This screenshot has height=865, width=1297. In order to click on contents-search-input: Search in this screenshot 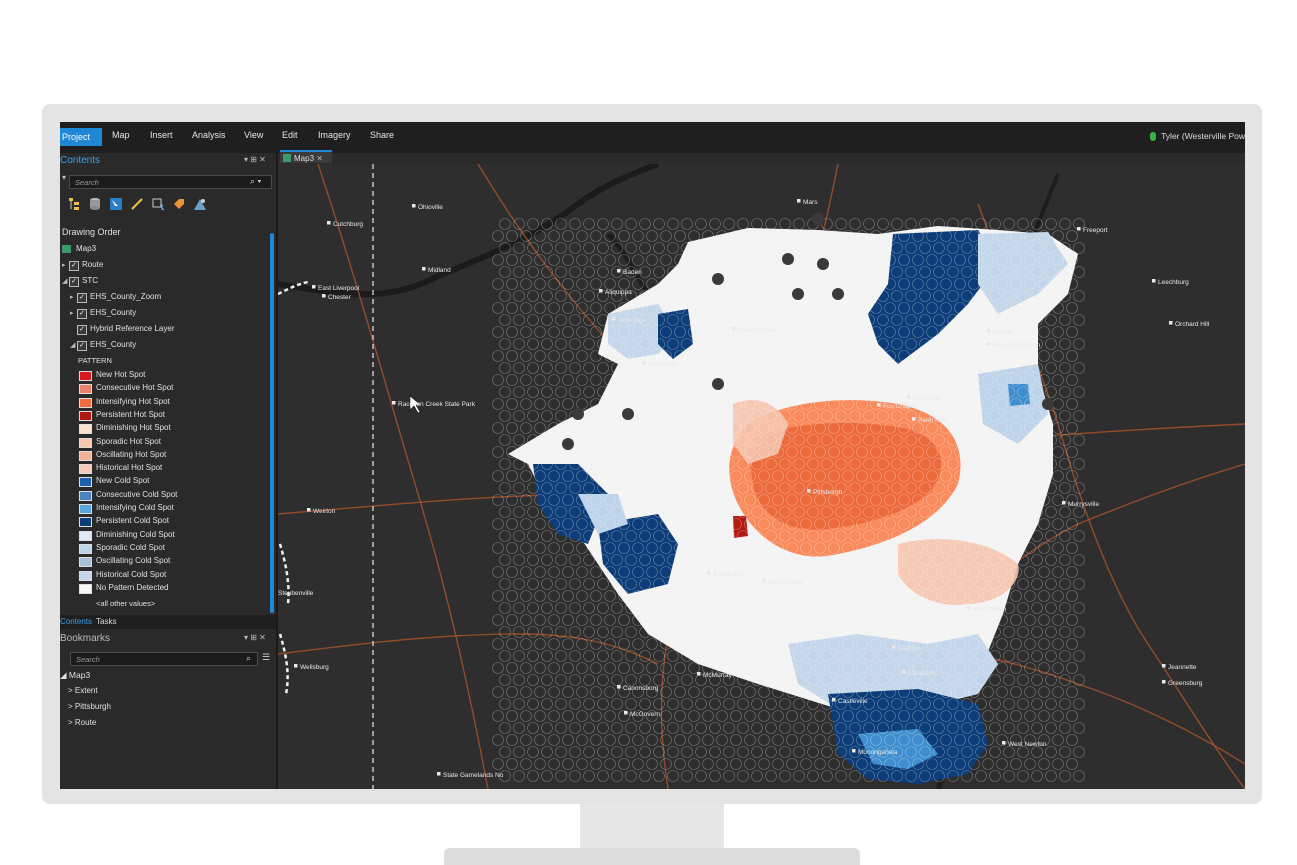, I will do `click(170, 182)`.